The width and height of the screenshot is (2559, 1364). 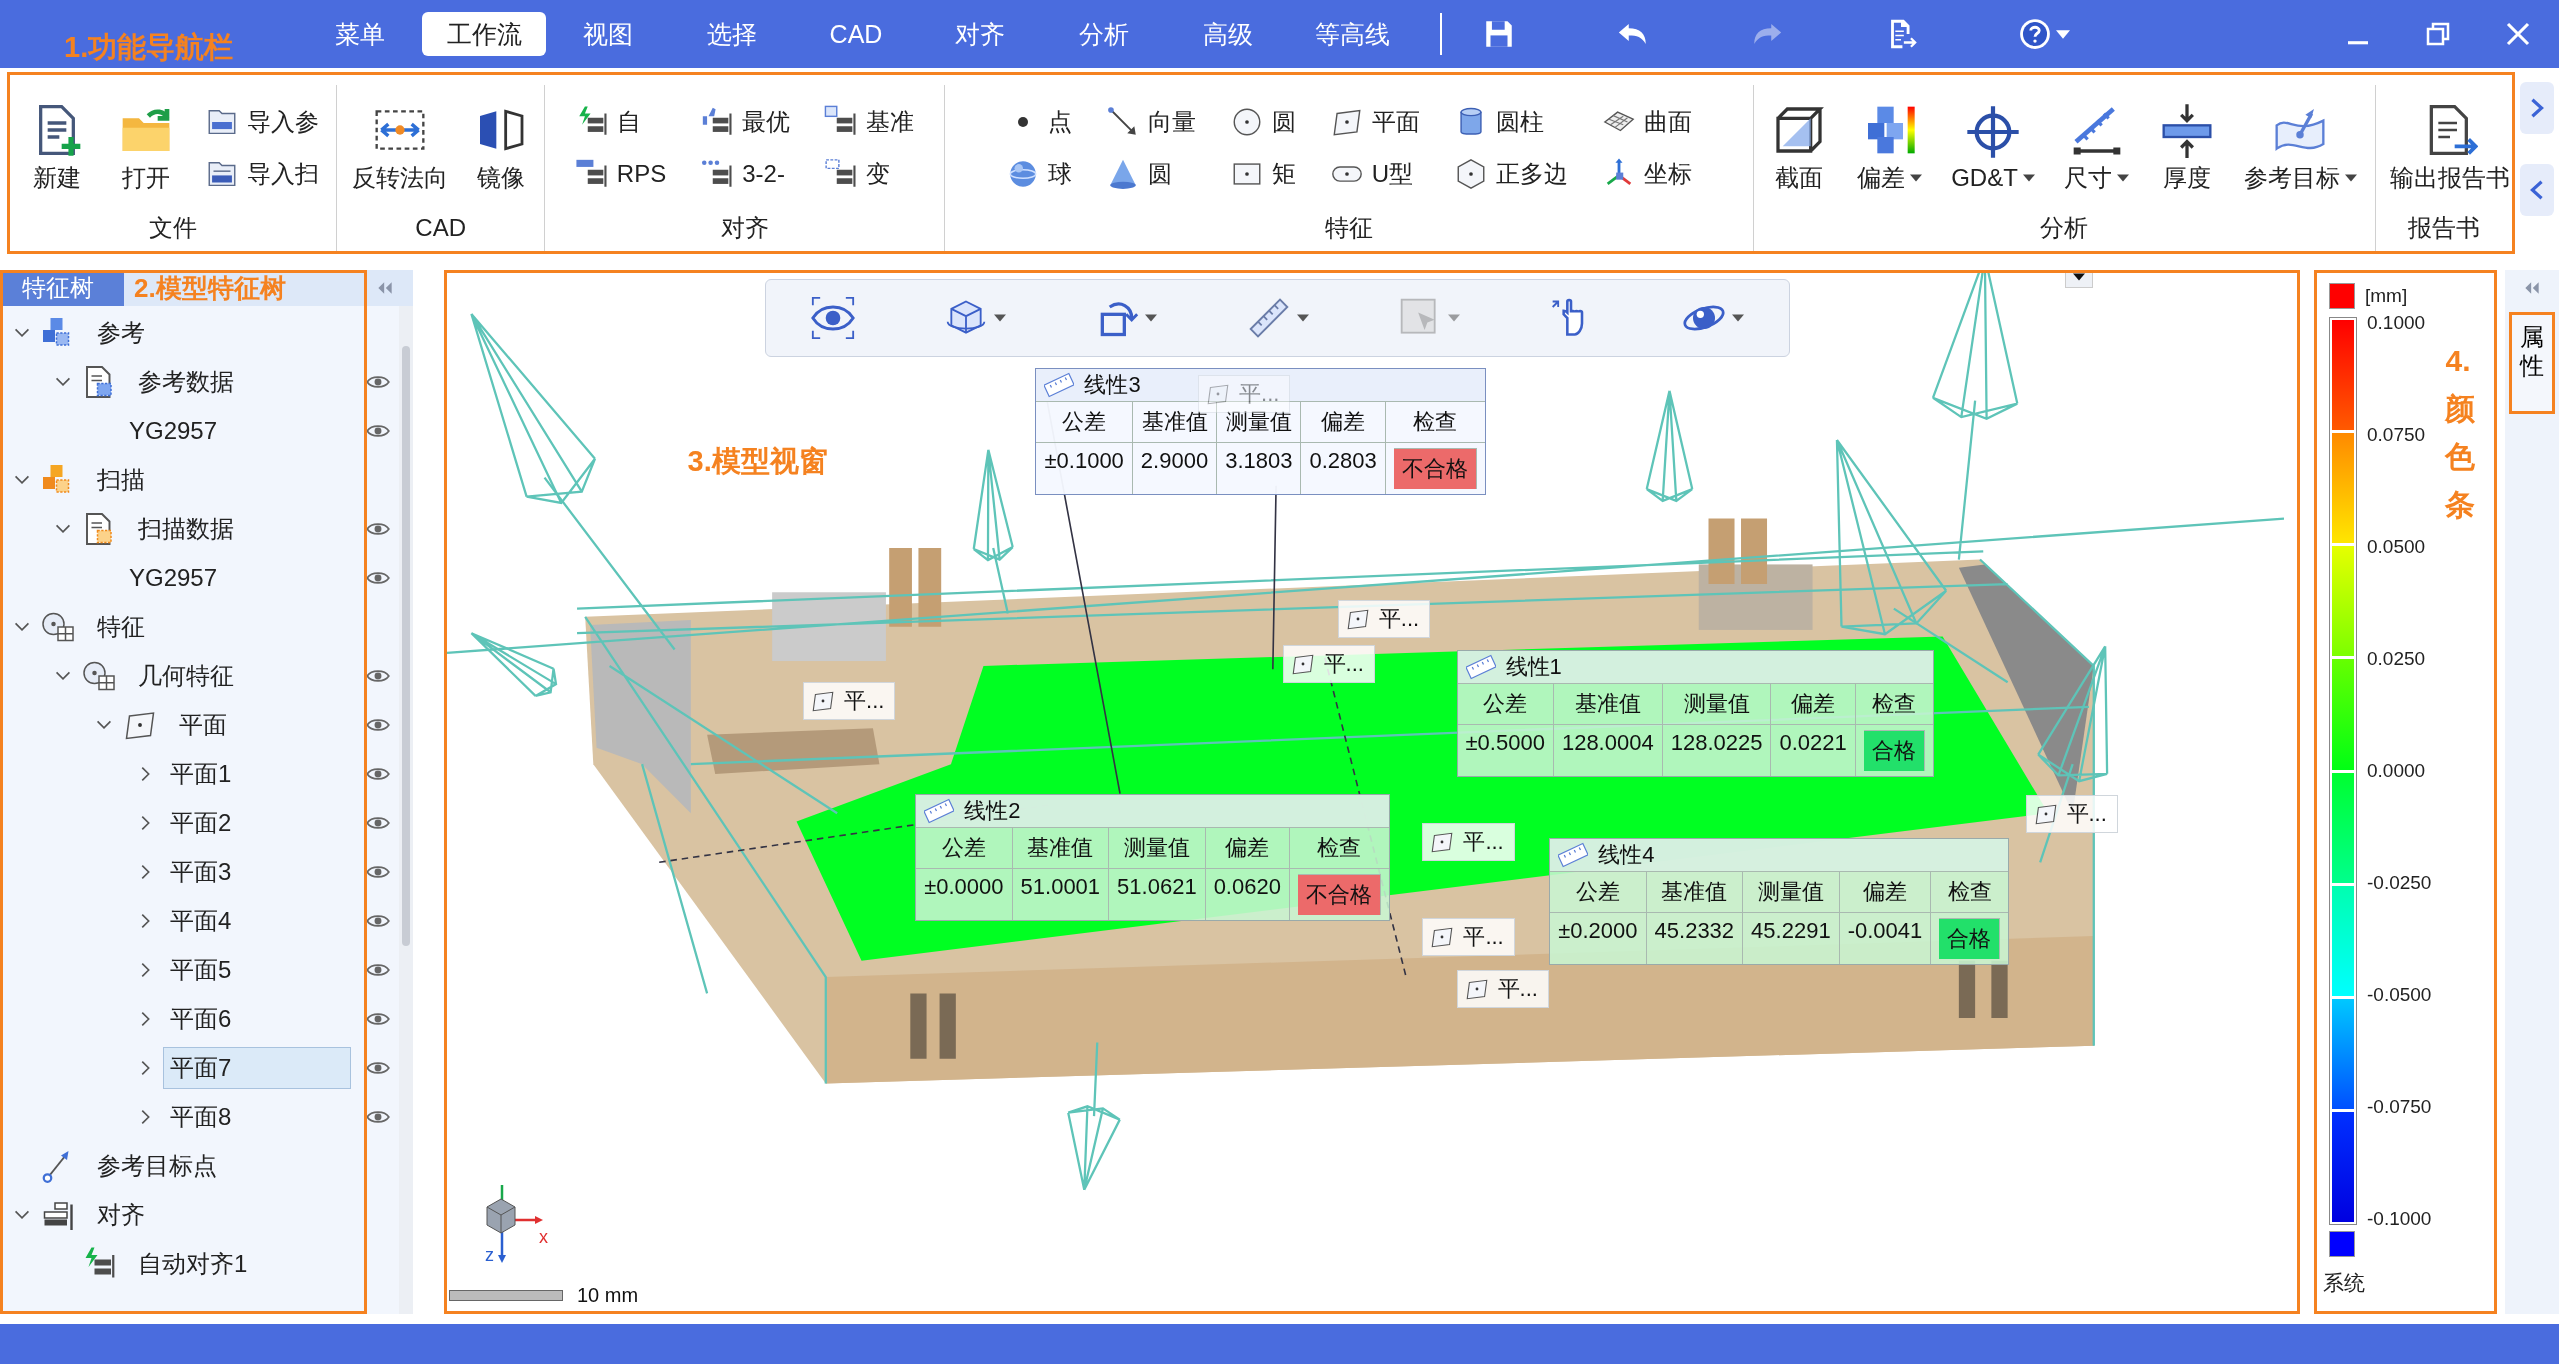 I want to click on side-tab: 属性, so click(x=2532, y=363).